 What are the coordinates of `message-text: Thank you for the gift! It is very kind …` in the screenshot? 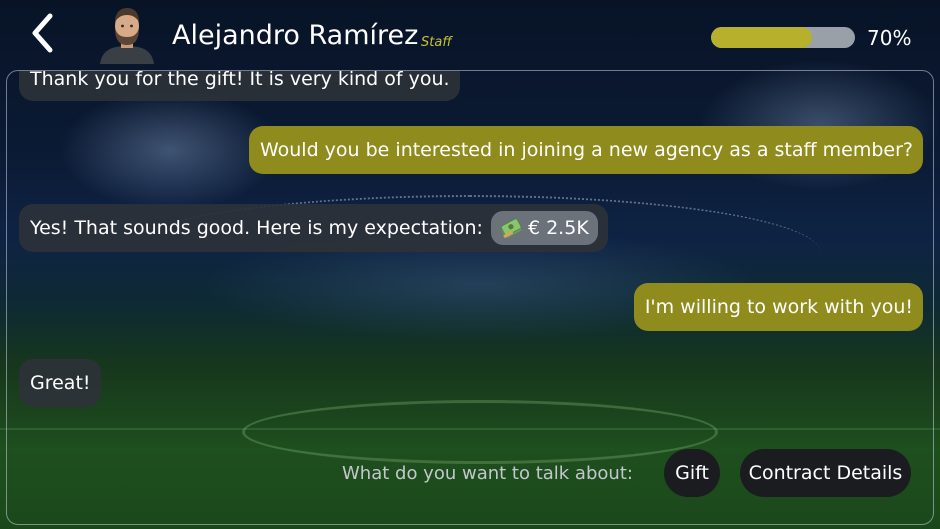 It's located at (240, 80).